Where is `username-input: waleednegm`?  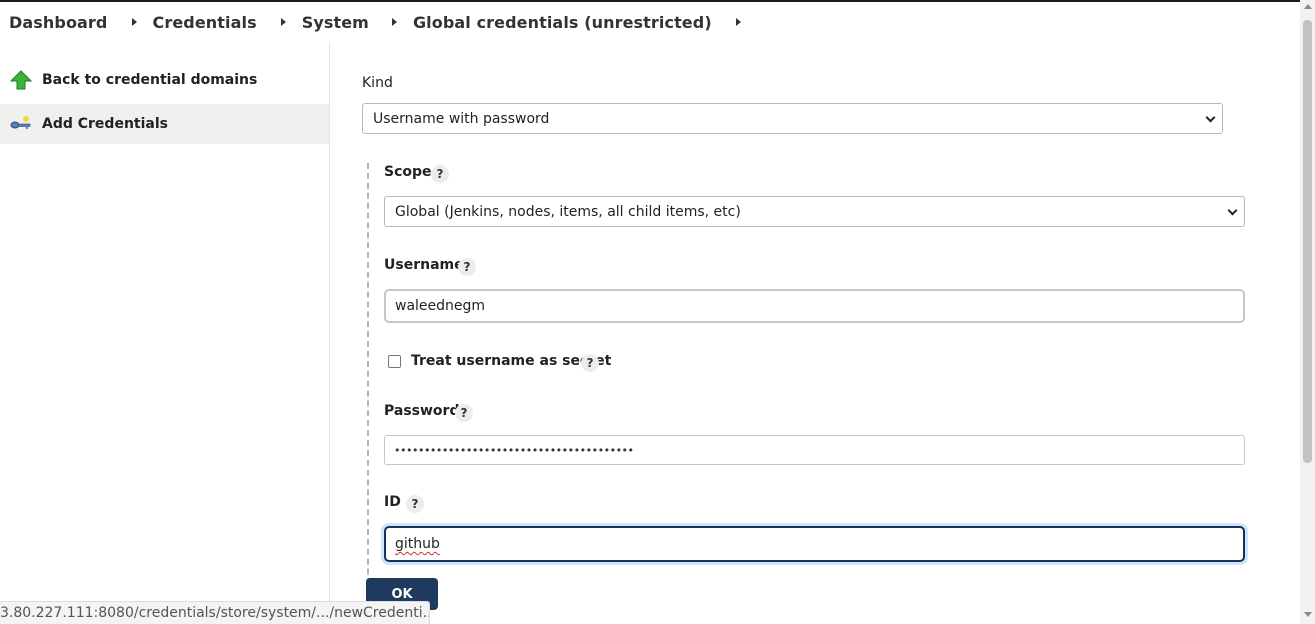
username-input: waleednegm is located at coordinates (814, 306).